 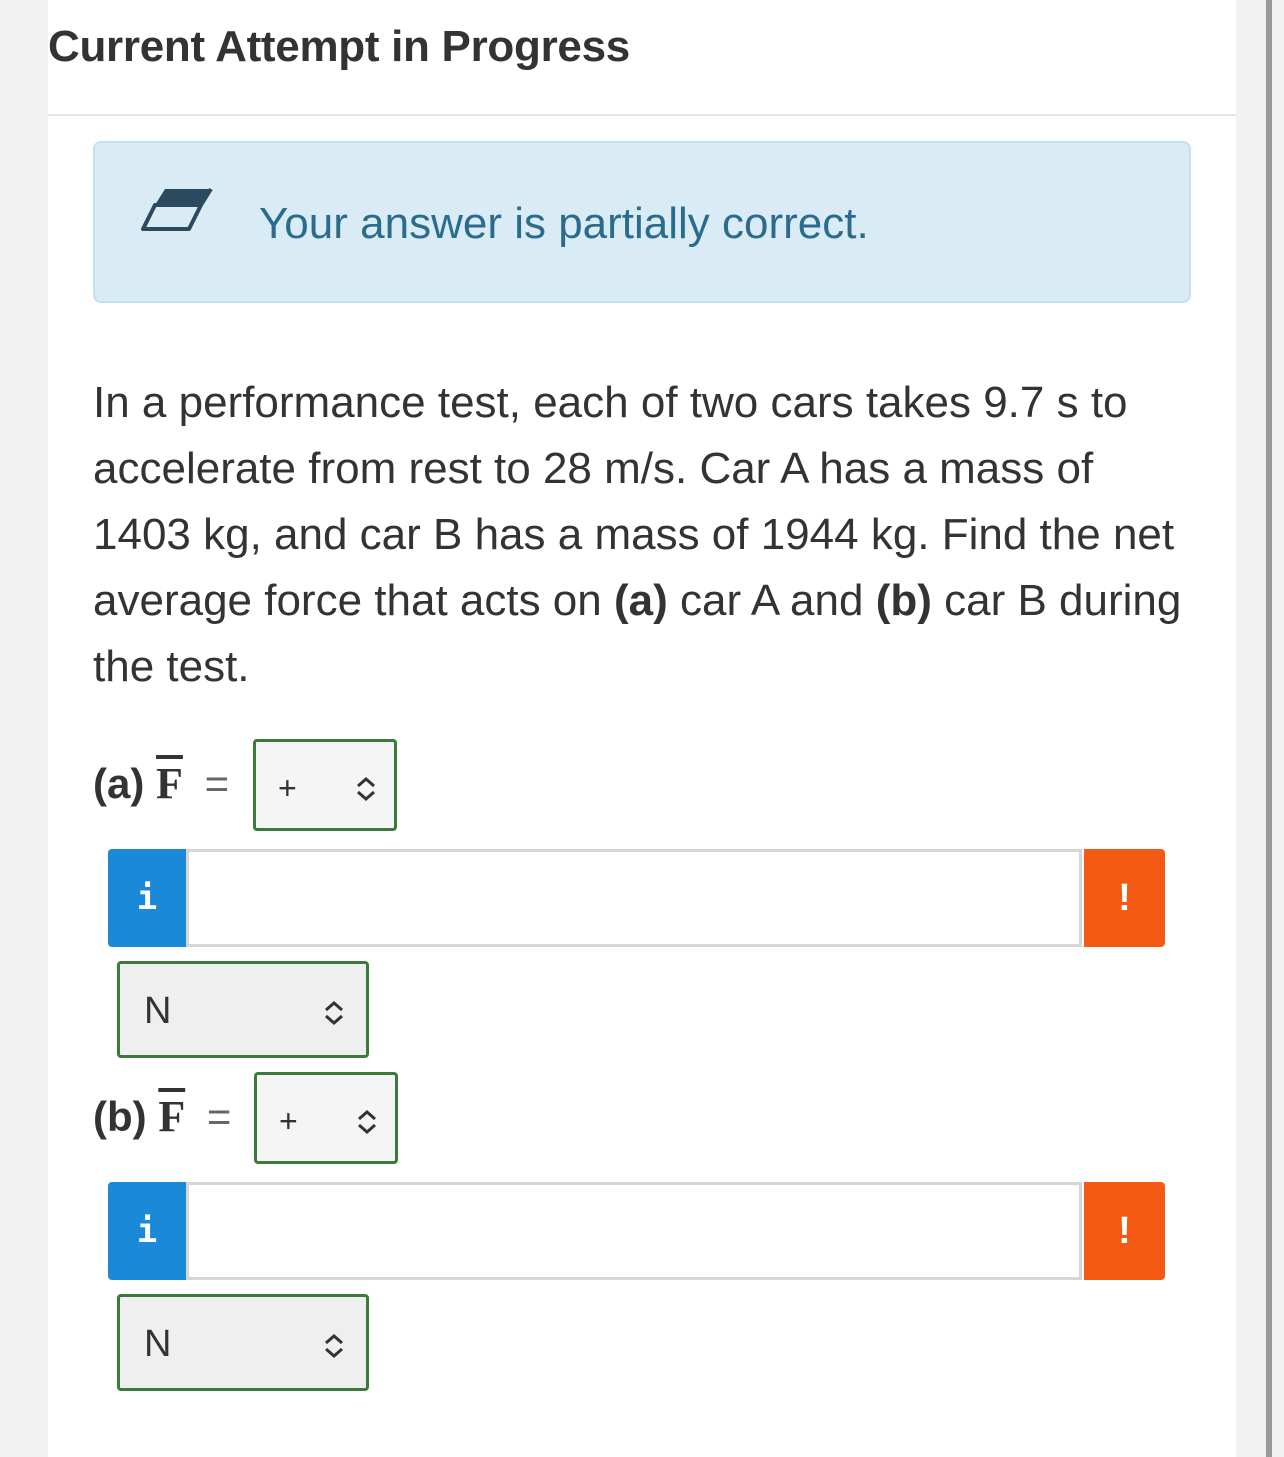 I want to click on part-b-answer-row: i !, so click(x=636, y=1231).